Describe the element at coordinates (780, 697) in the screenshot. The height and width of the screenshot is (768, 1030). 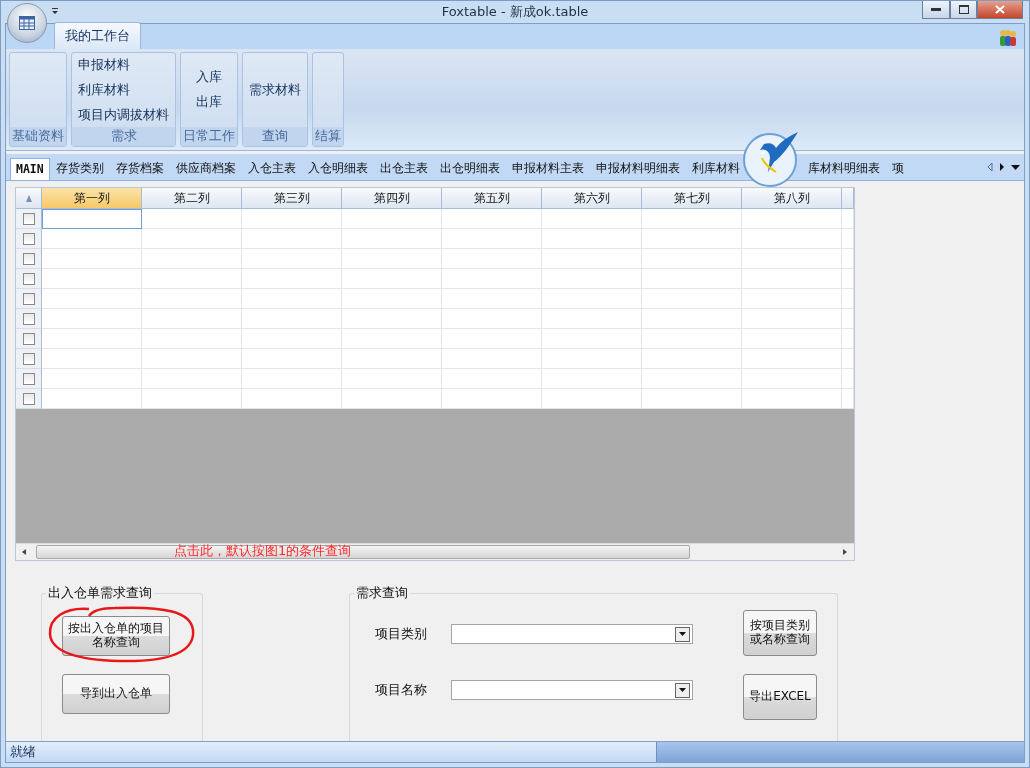
I see `query-button: 导出EXCEL` at that location.